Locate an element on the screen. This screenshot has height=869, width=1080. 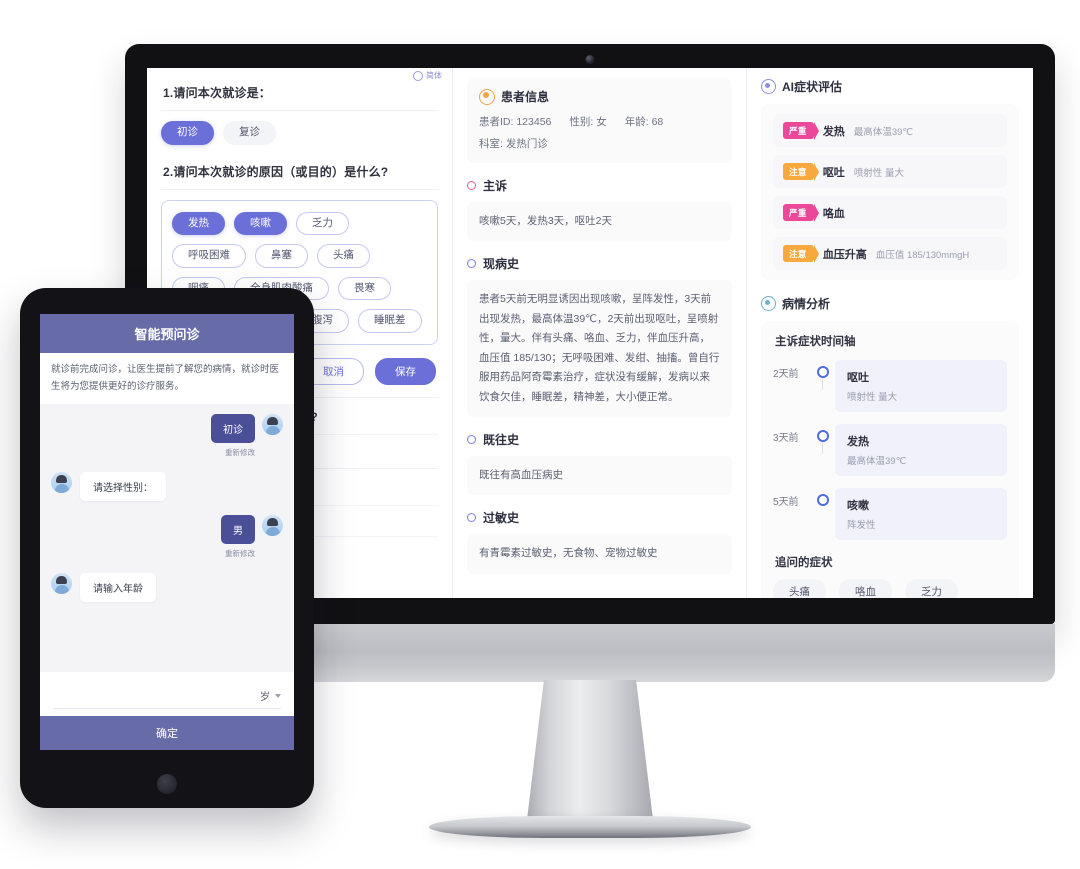
section-body: 有青霉素过敏史，无食物、宠物过敏史 is located at coordinates (599, 554).